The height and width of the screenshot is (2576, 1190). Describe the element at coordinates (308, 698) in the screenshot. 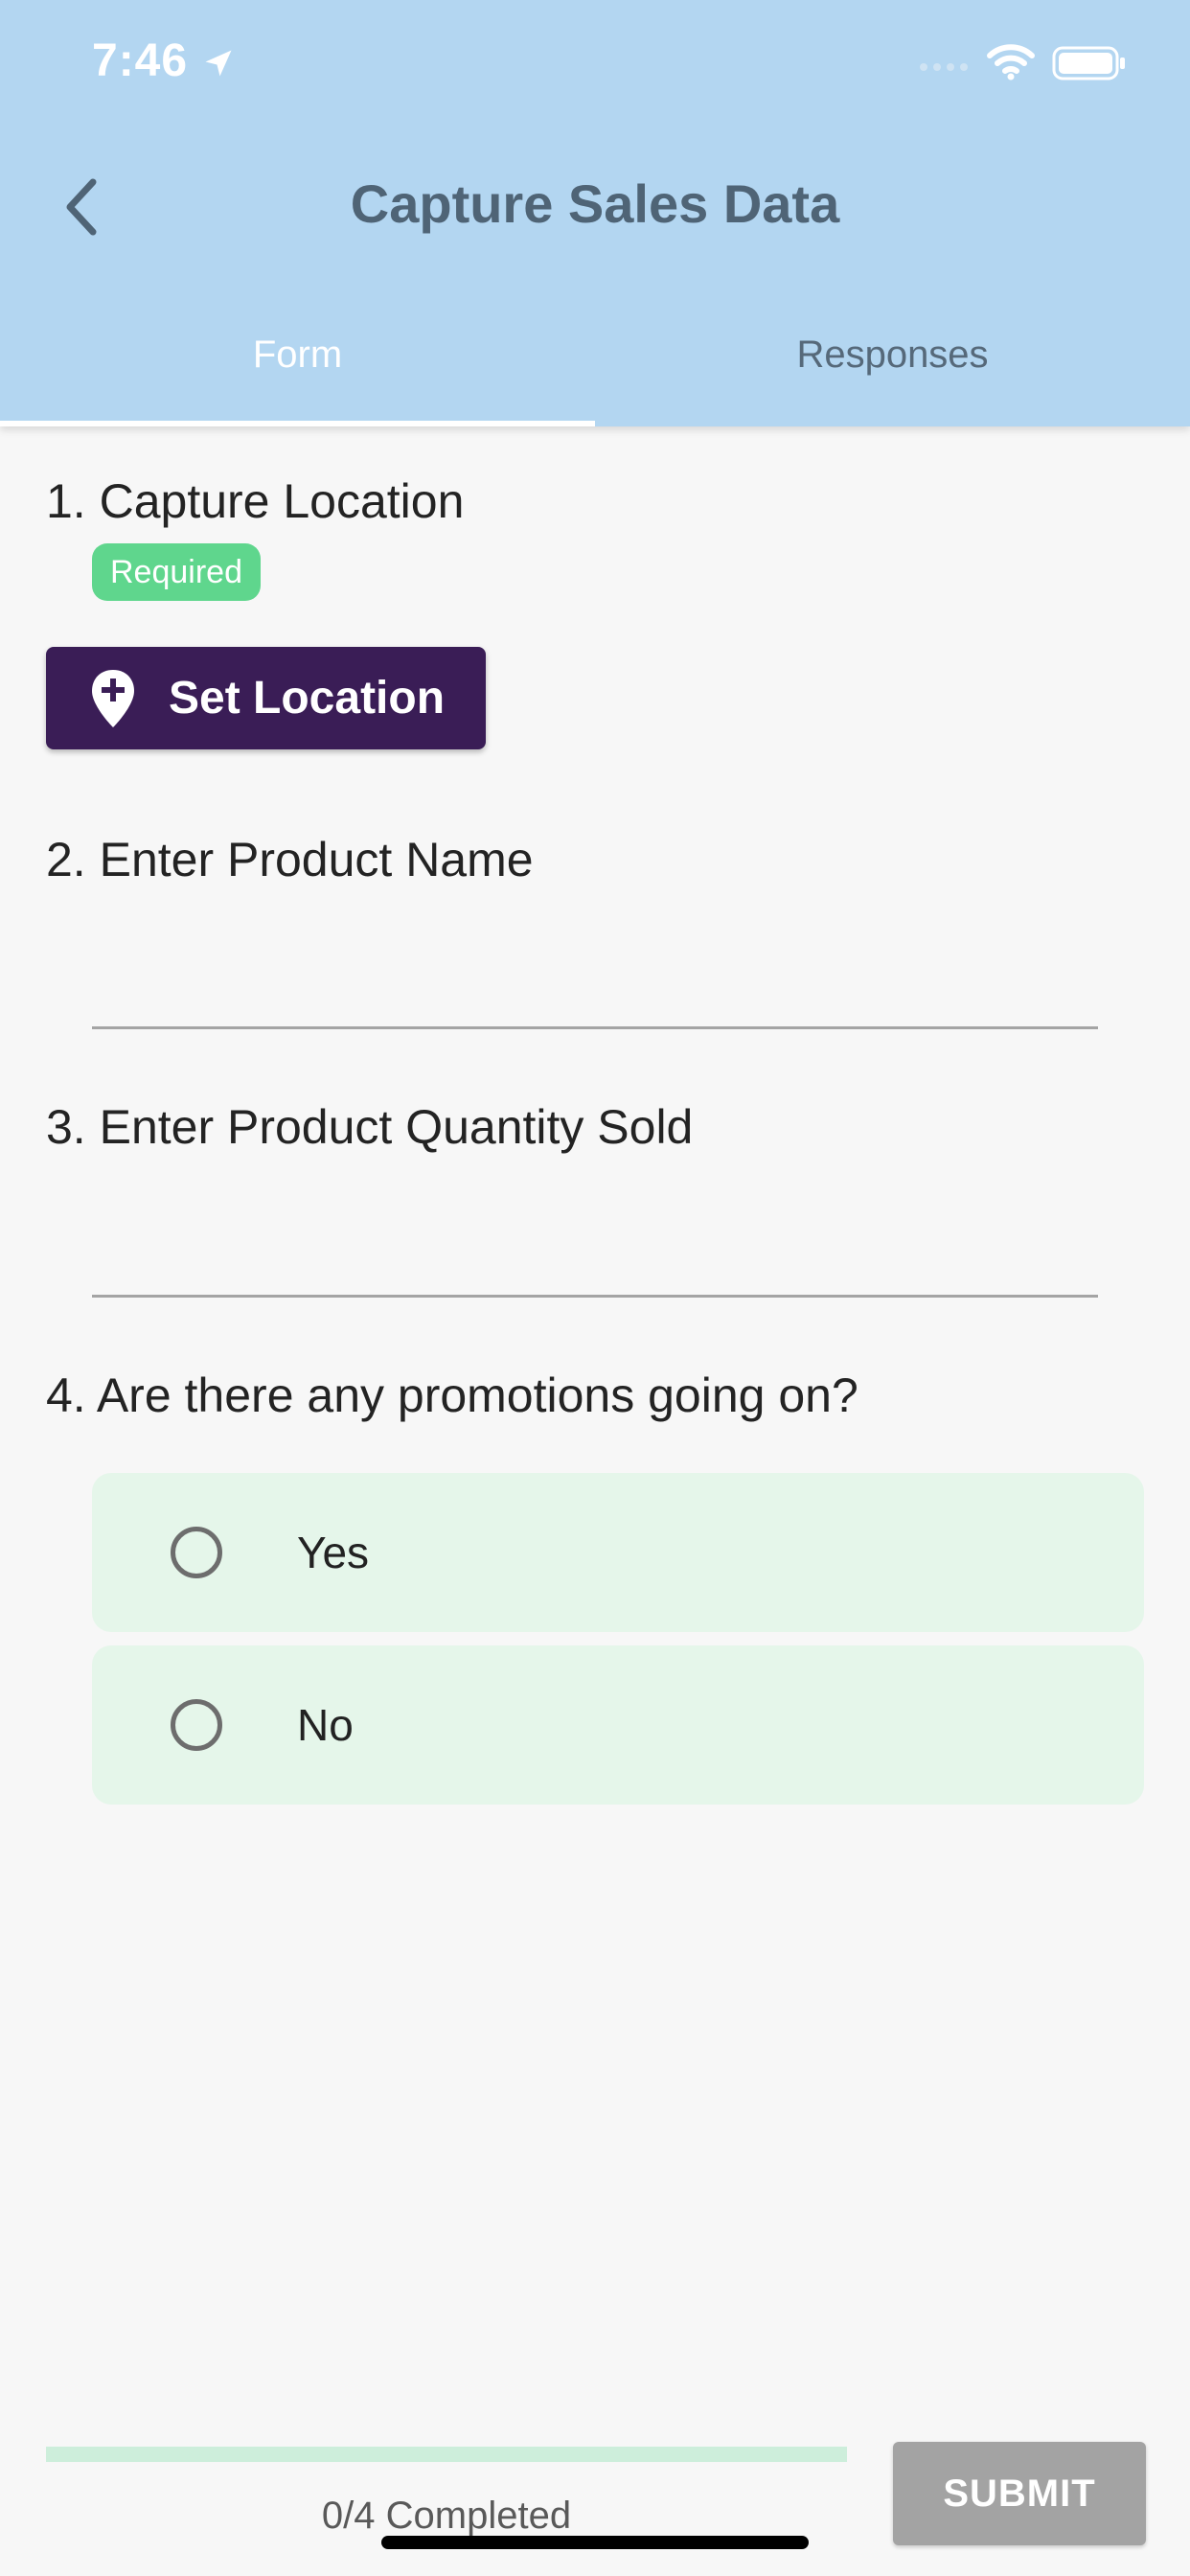

I see `set-location-label: Set Location` at that location.